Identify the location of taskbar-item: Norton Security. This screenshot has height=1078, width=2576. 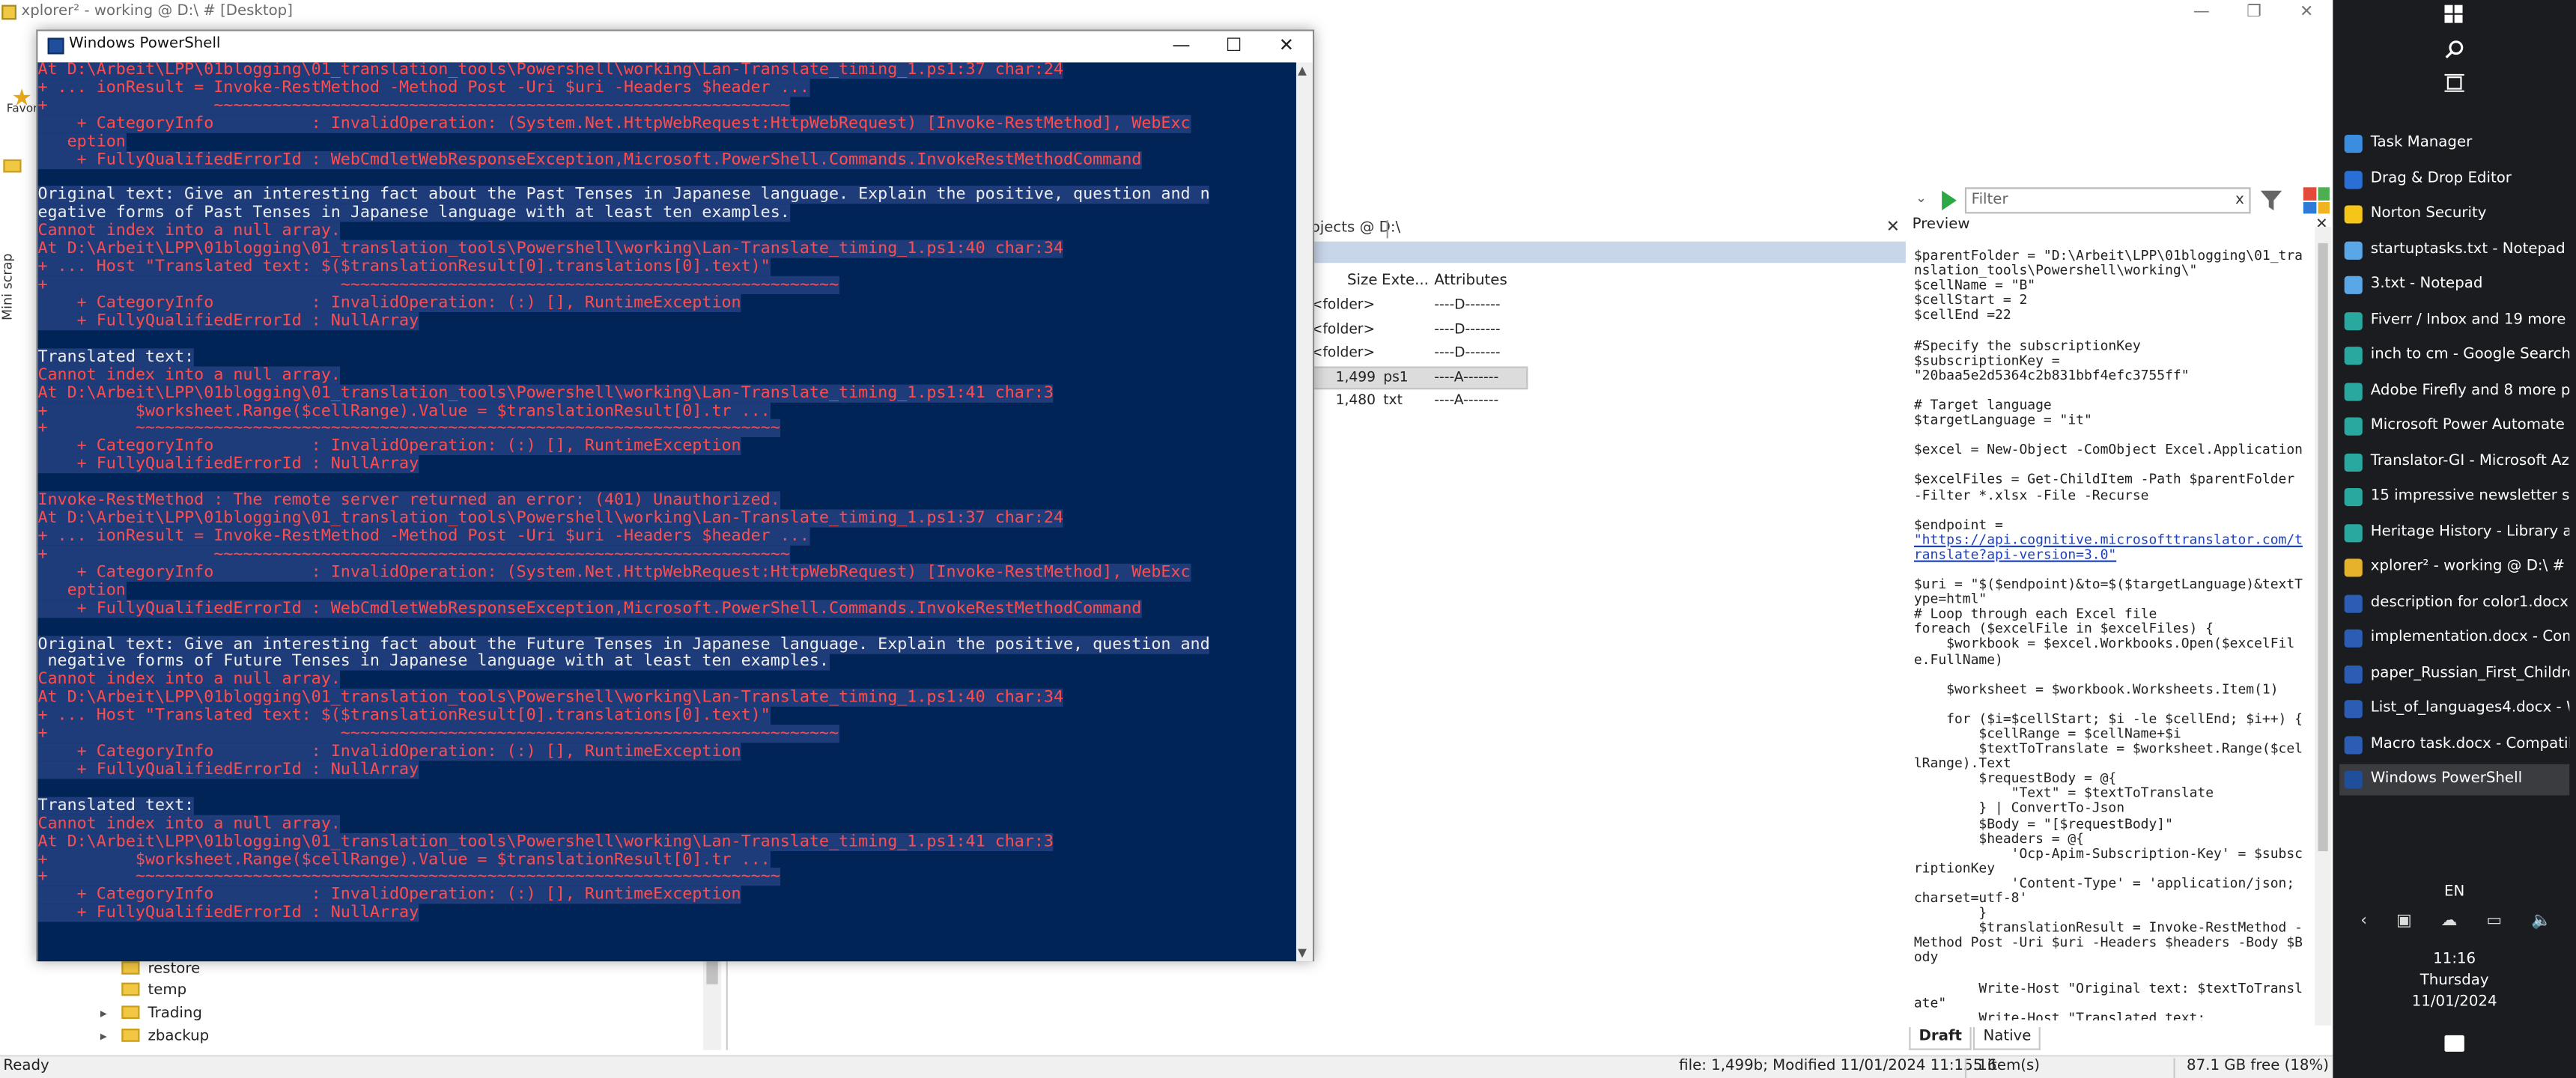
(2454, 215).